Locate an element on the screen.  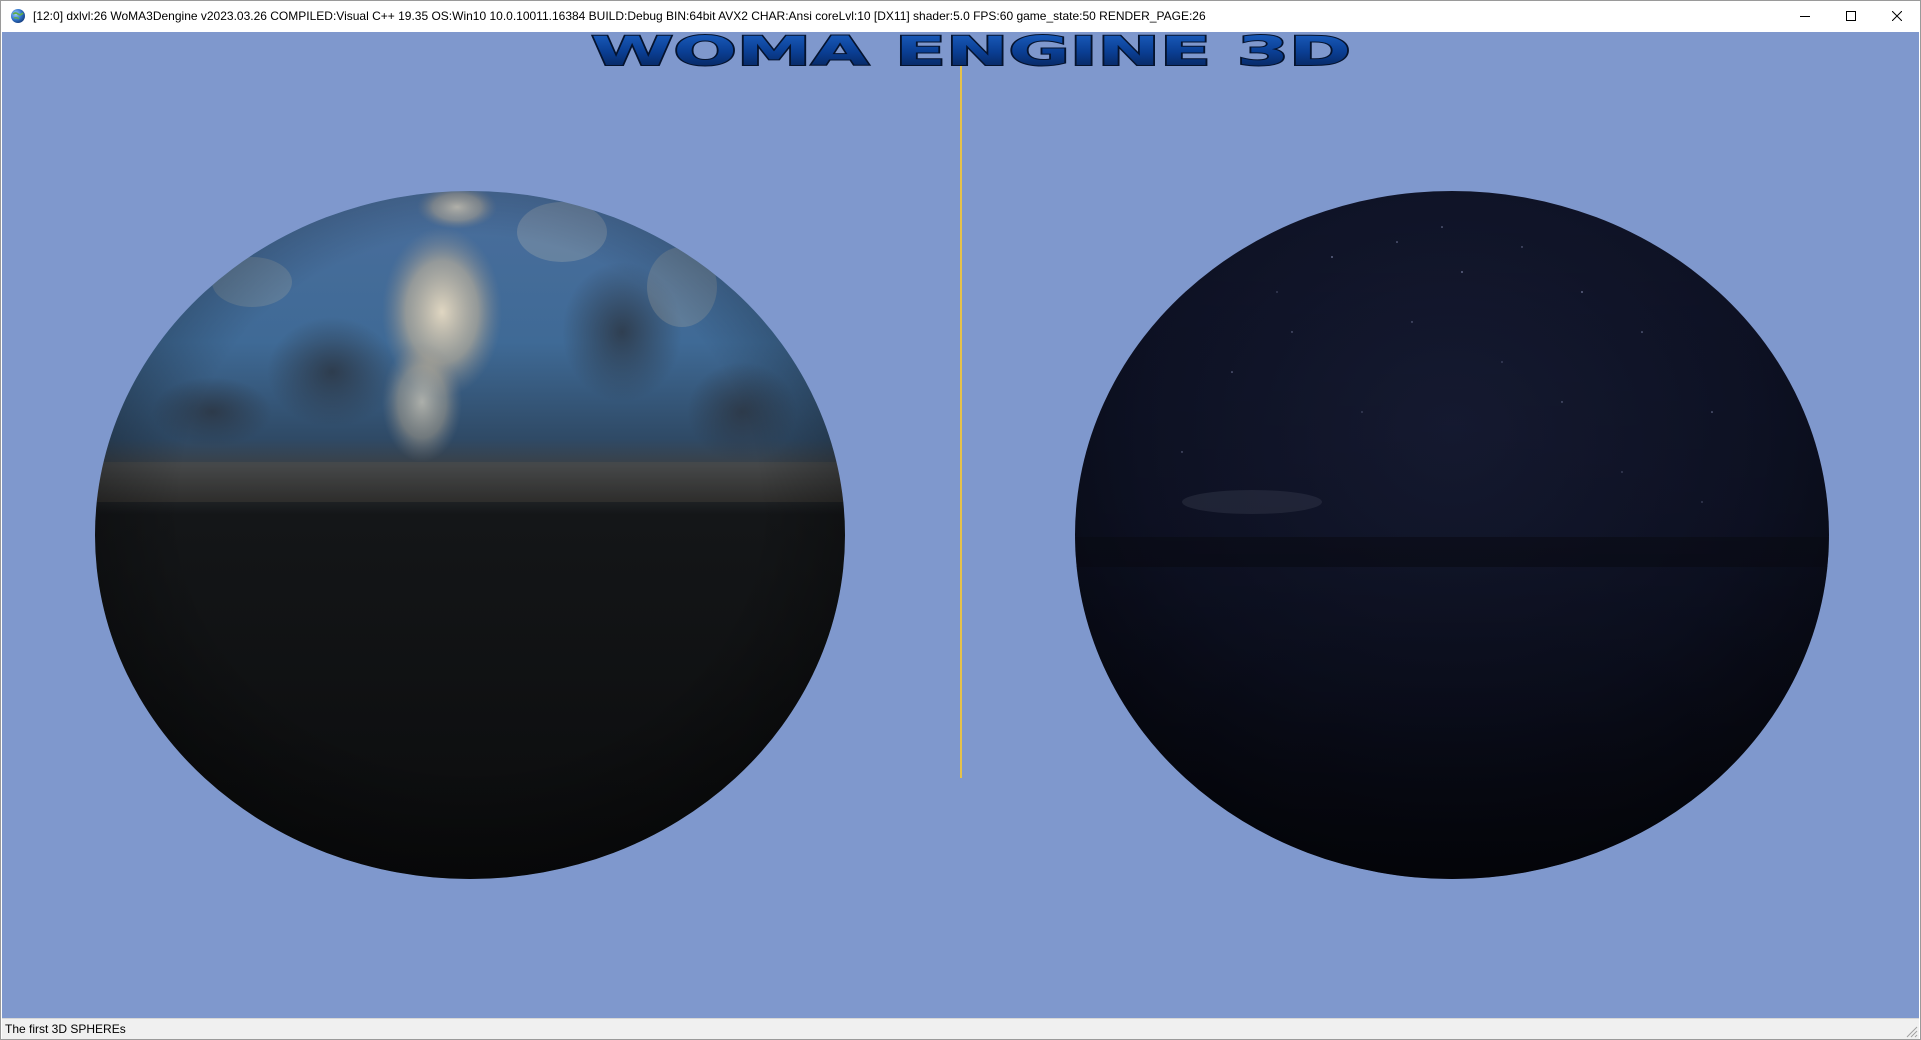
close-icon is located at coordinates (1897, 16).